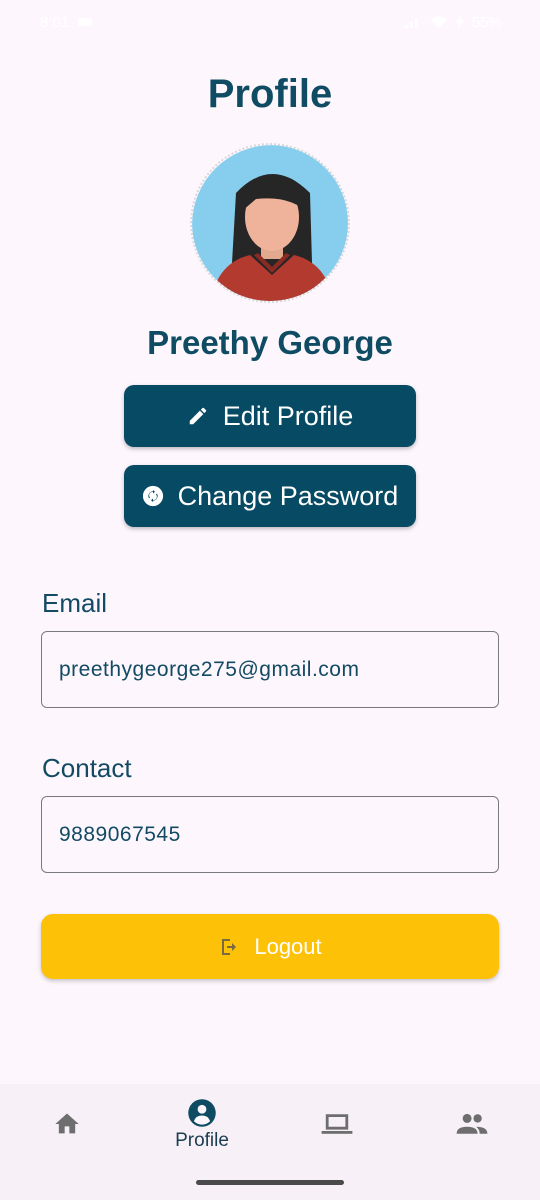 The width and height of the screenshot is (540, 1200). I want to click on laptop-icon, so click(337, 1124).